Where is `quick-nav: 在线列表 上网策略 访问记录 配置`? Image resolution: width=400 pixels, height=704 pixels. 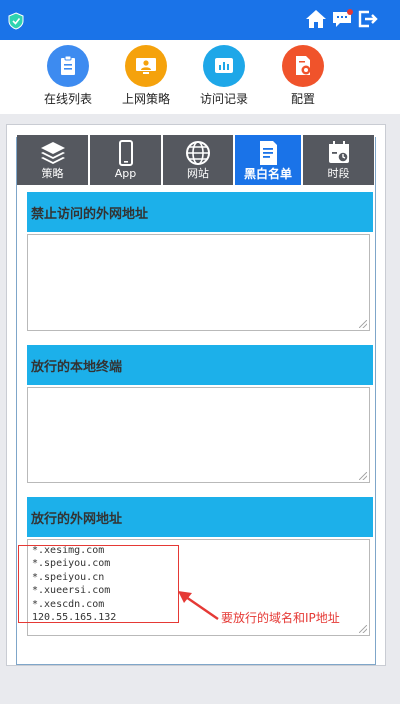
quick-nav: 在线列表 上网策略 访问记录 配置 is located at coordinates (200, 77).